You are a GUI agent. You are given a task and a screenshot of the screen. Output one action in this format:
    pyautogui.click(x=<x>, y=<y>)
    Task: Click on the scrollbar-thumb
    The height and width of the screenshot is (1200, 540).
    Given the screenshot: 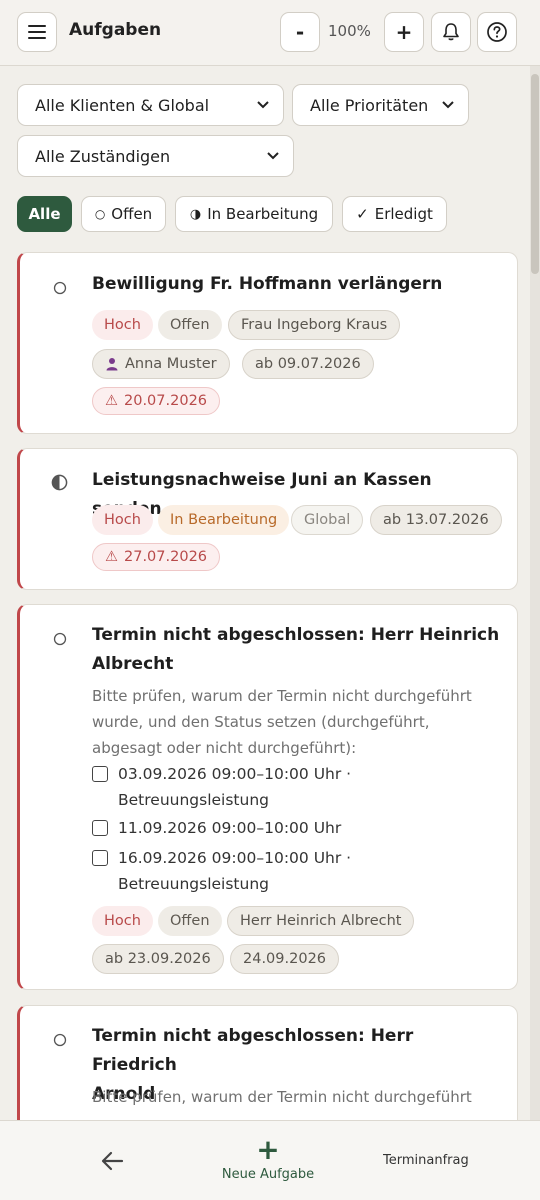 What is the action you would take?
    pyautogui.click(x=535, y=174)
    